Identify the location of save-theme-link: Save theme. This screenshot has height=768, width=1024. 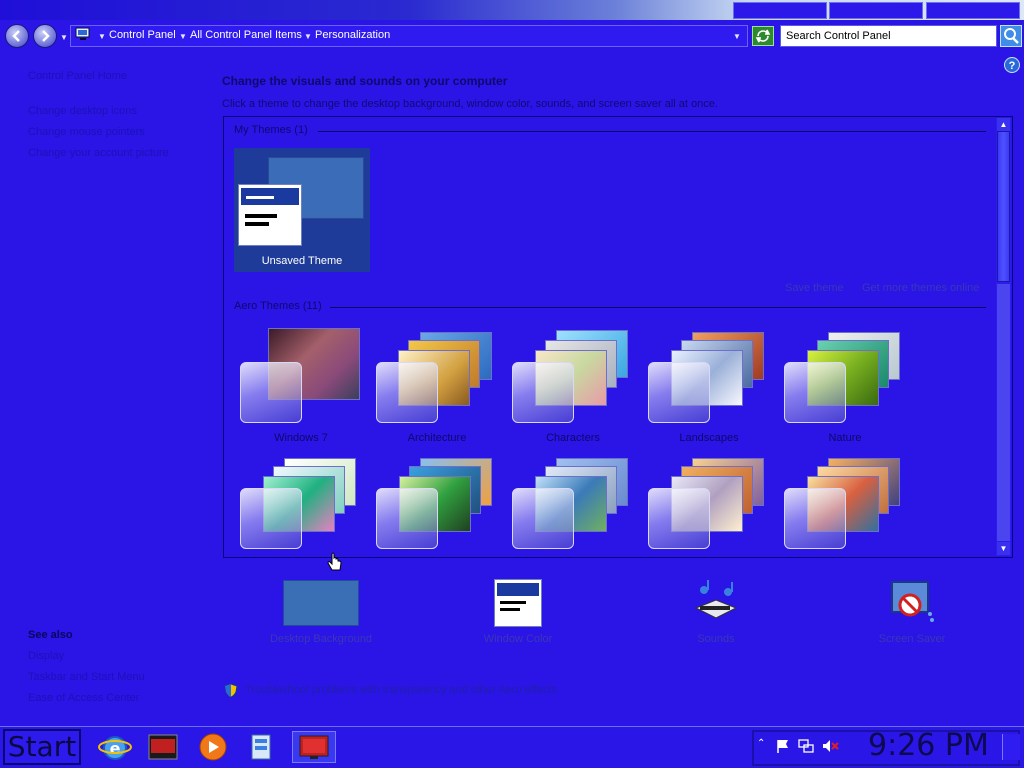
(814, 288).